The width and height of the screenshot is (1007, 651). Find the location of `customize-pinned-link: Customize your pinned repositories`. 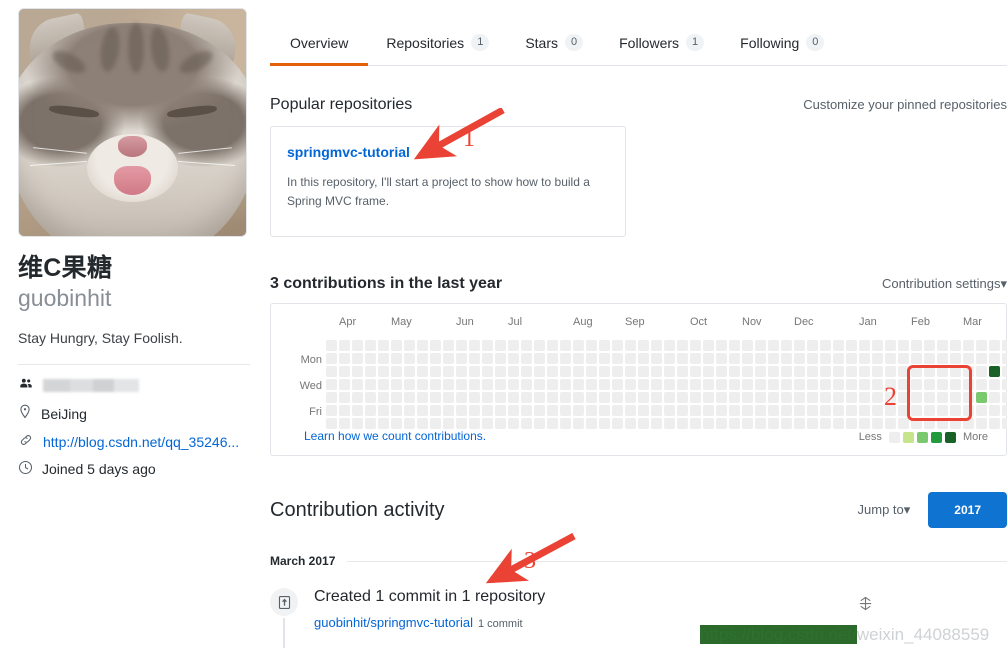

customize-pinned-link: Customize your pinned repositories is located at coordinates (905, 104).